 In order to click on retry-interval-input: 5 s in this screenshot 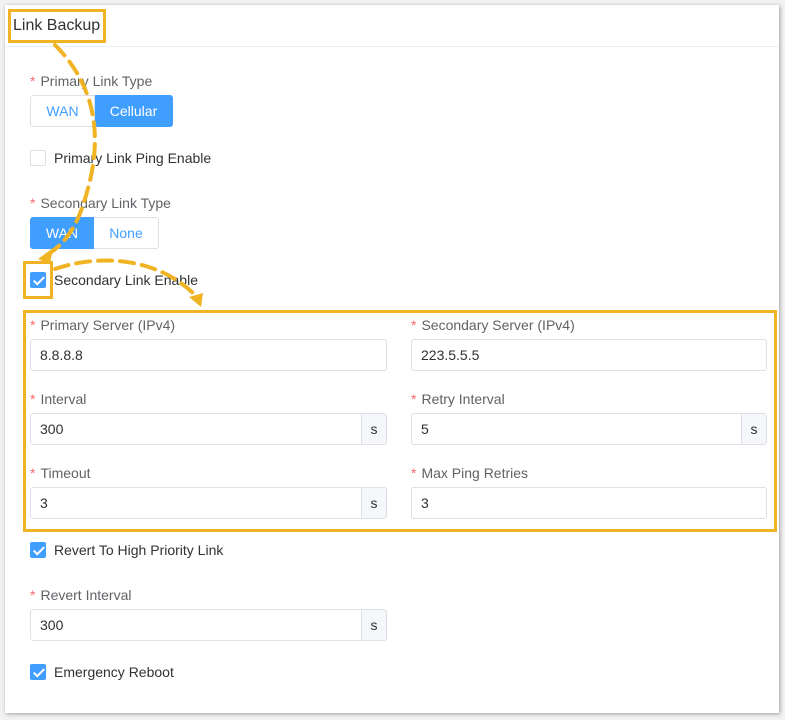, I will do `click(589, 429)`.